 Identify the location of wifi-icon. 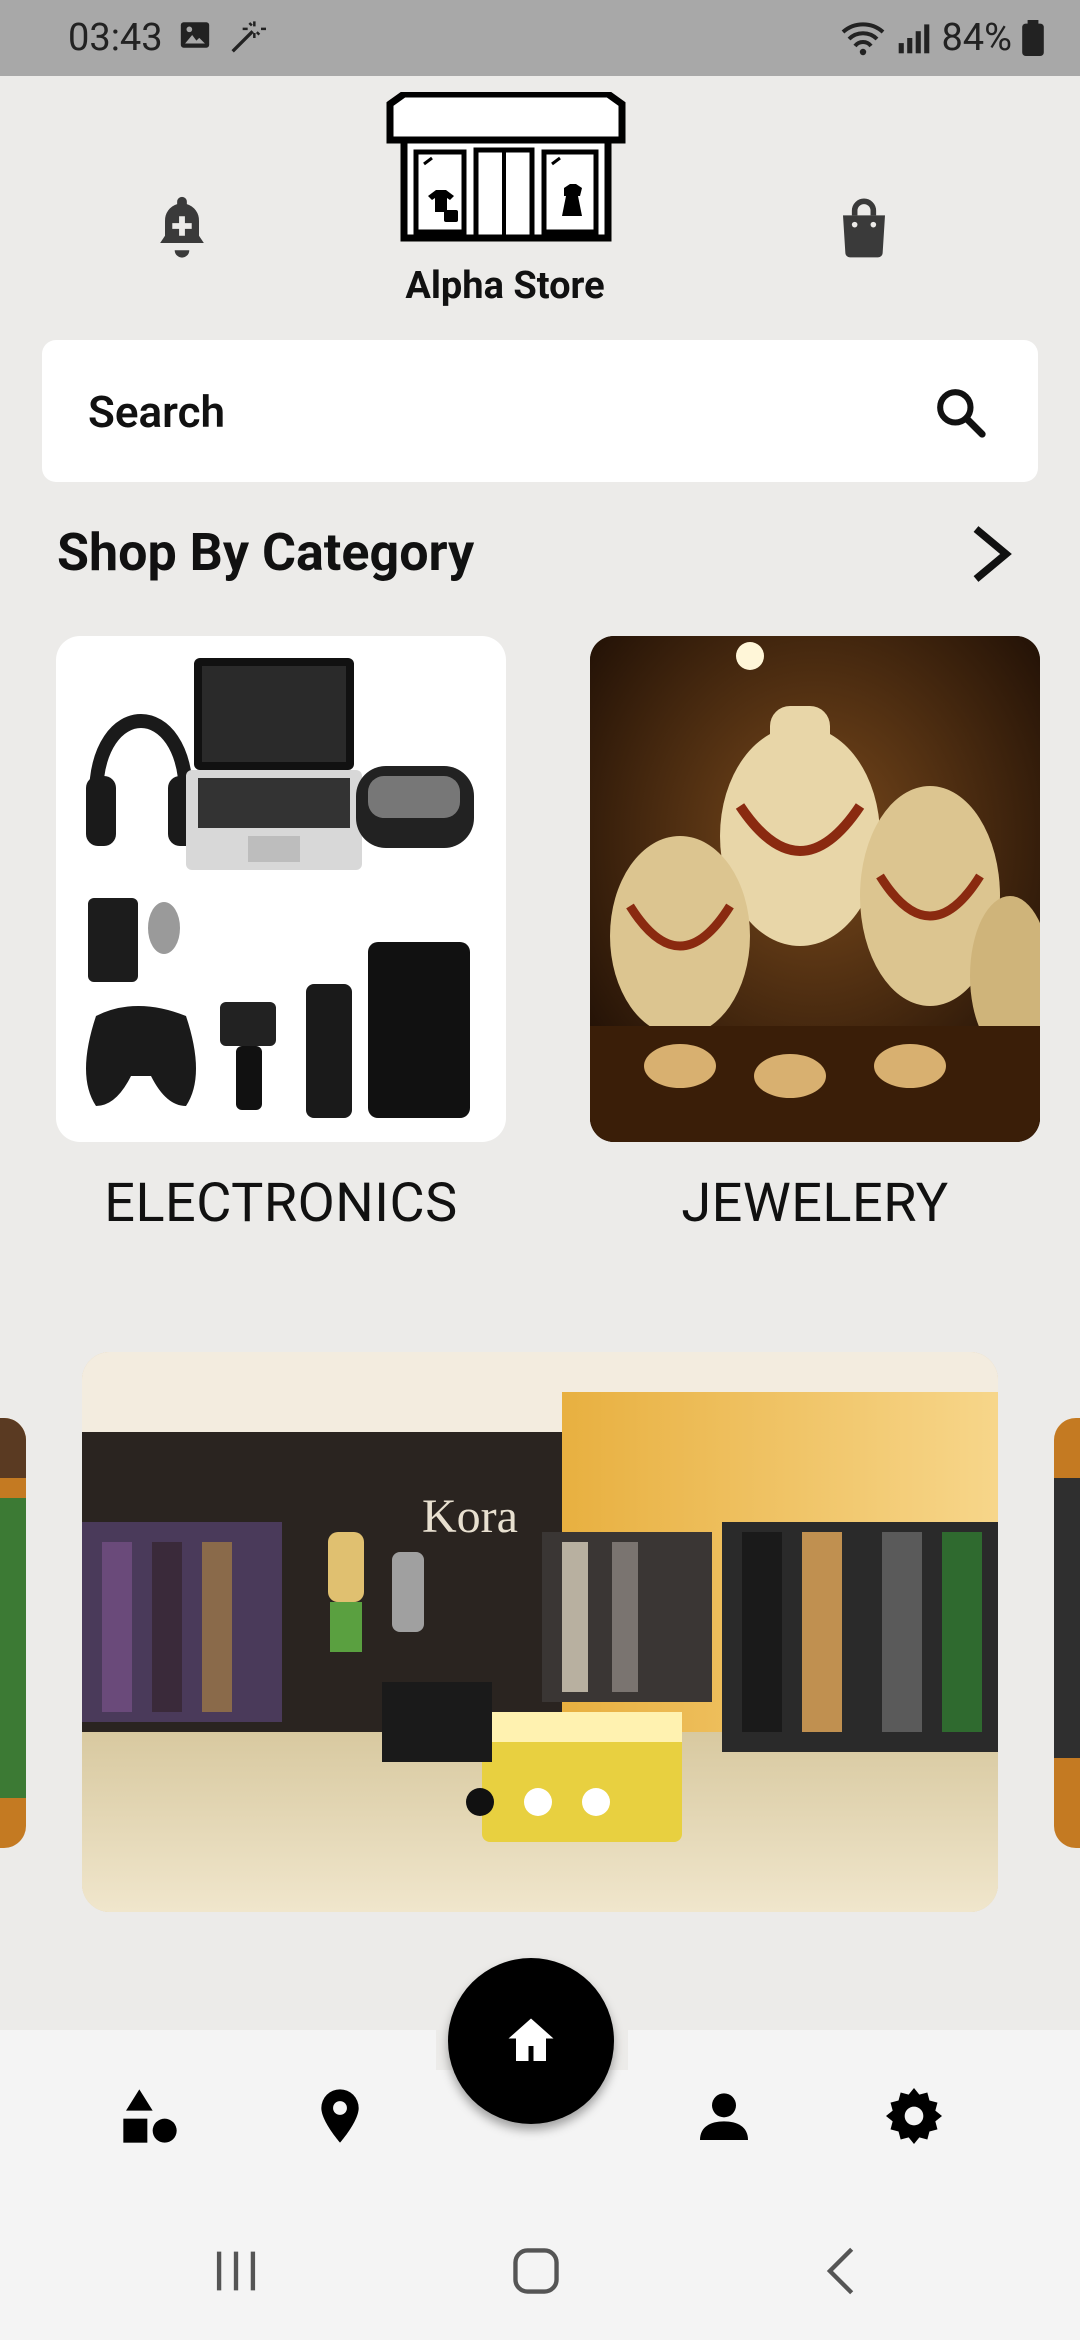
(863, 39).